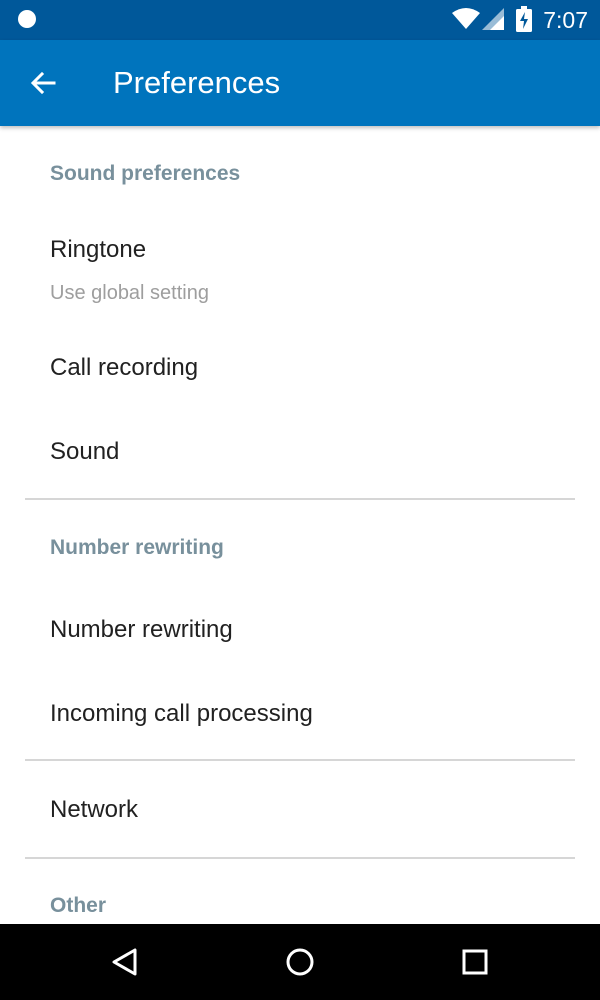  I want to click on preference-call-recording: Call recording, so click(300, 366).